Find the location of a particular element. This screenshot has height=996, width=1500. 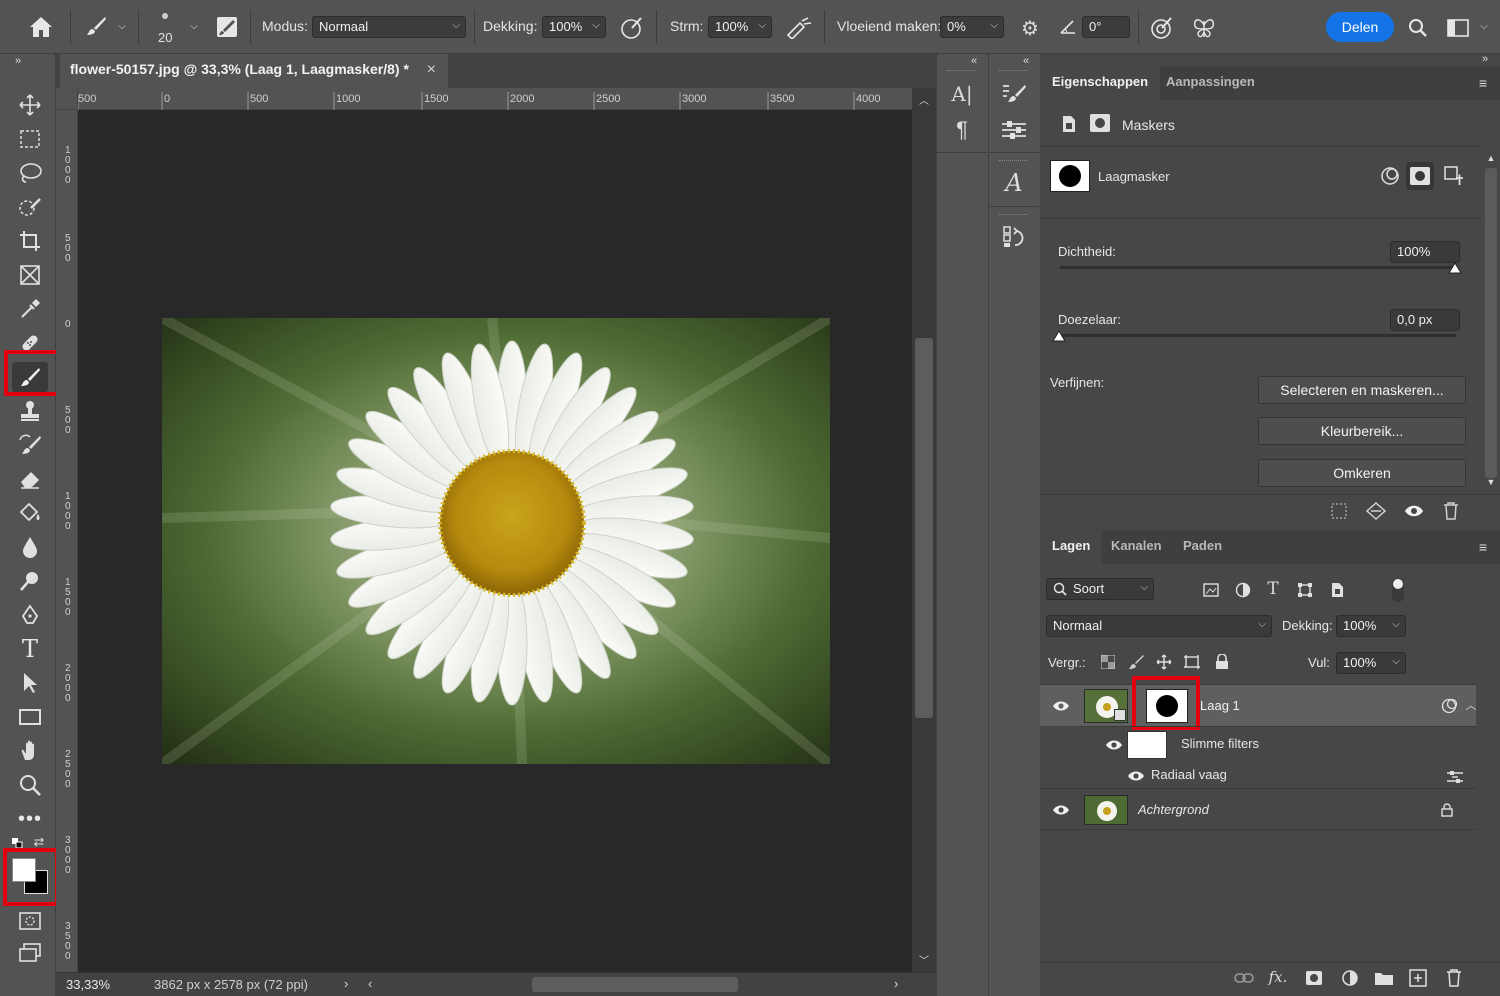

tab-channels: Kanalen is located at coordinates (1136, 547).